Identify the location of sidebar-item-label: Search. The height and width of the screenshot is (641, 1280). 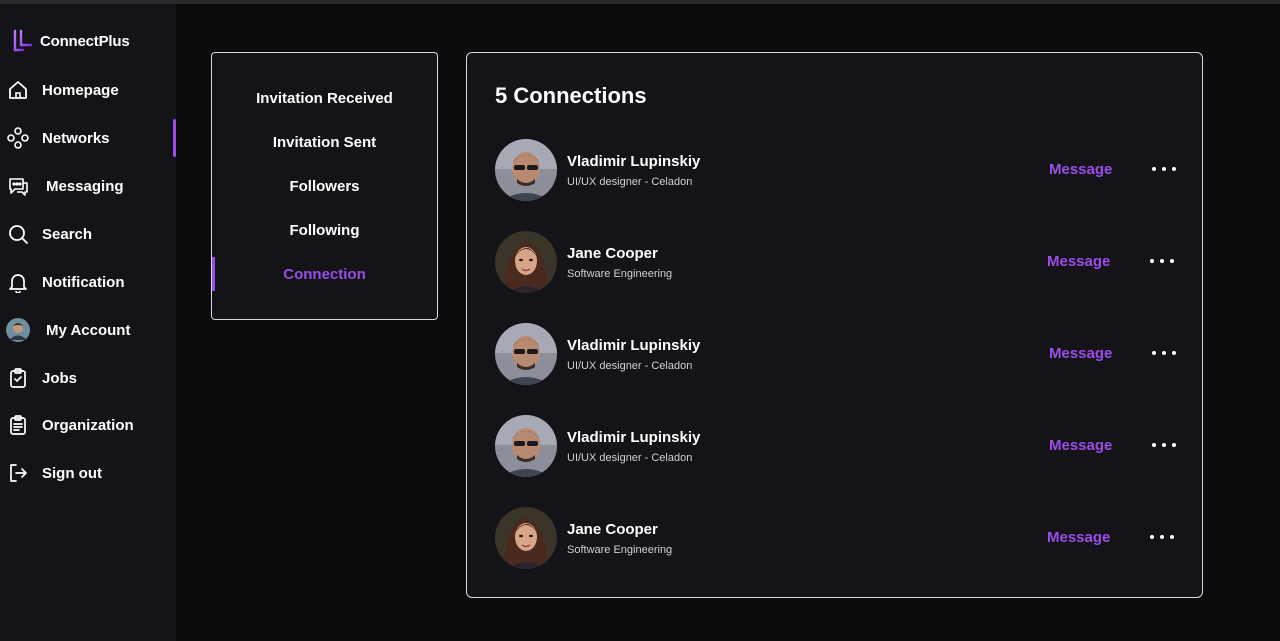
(67, 234).